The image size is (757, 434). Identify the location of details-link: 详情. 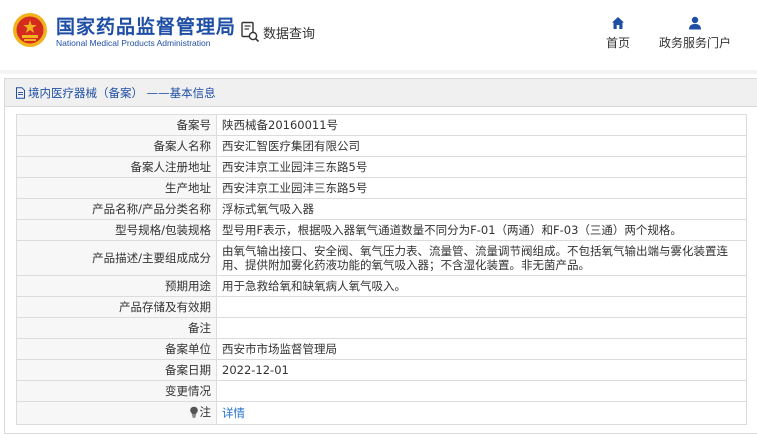
(233, 413).